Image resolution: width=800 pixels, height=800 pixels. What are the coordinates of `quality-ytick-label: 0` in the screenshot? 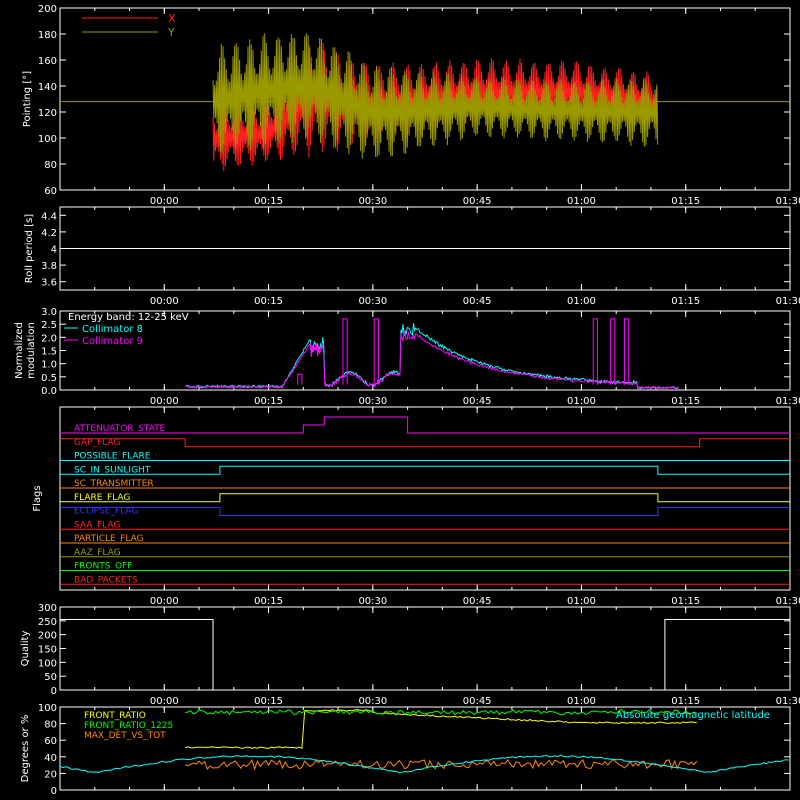 It's located at (54, 691).